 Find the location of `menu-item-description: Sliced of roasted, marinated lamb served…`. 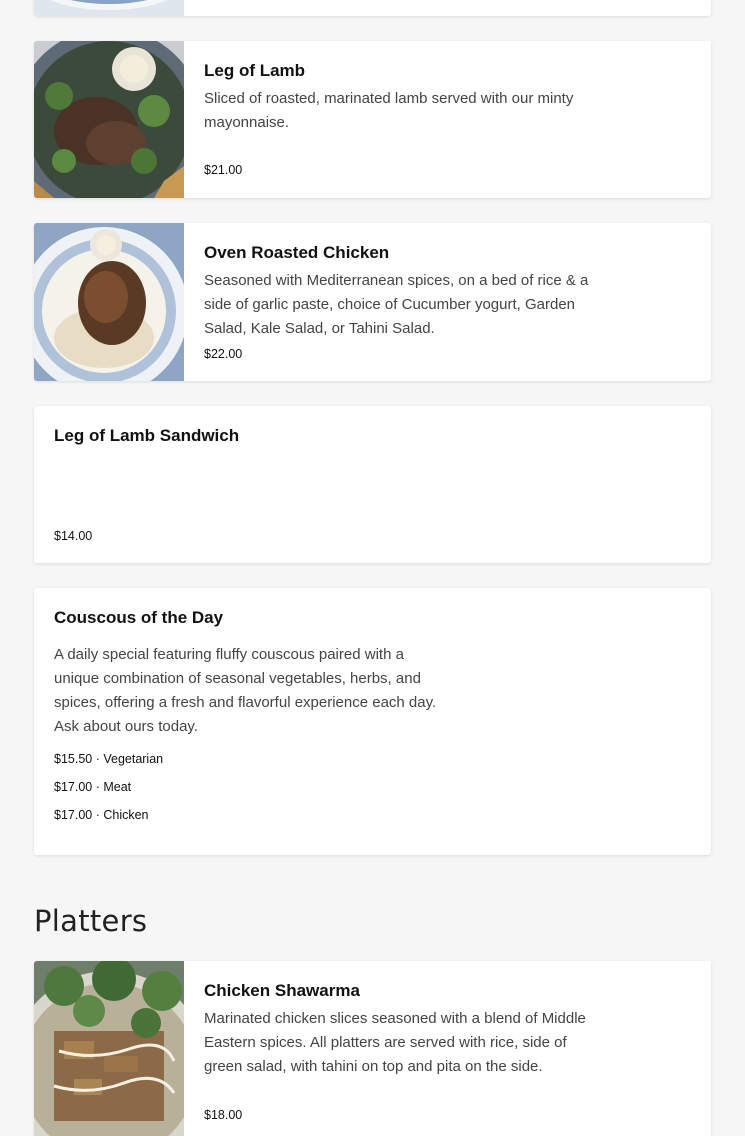

menu-item-description: Sliced of roasted, marinated lamb served… is located at coordinates (389, 110).